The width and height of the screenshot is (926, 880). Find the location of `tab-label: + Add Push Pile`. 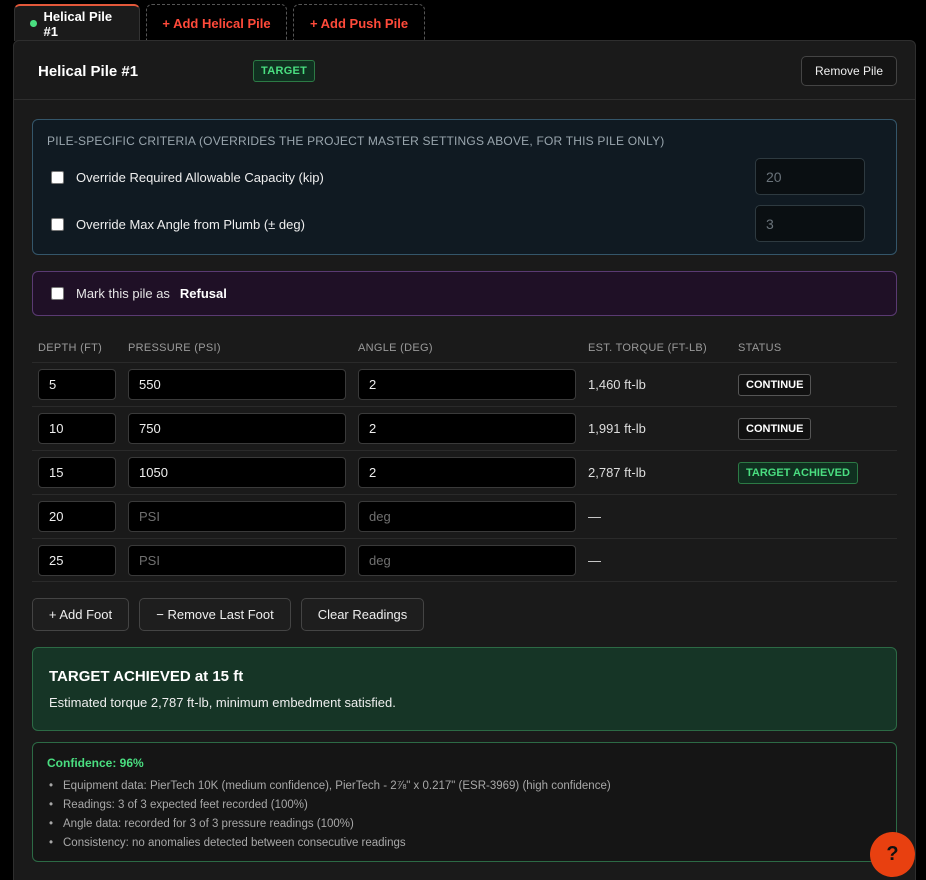

tab-label: + Add Push Pile is located at coordinates (359, 23).